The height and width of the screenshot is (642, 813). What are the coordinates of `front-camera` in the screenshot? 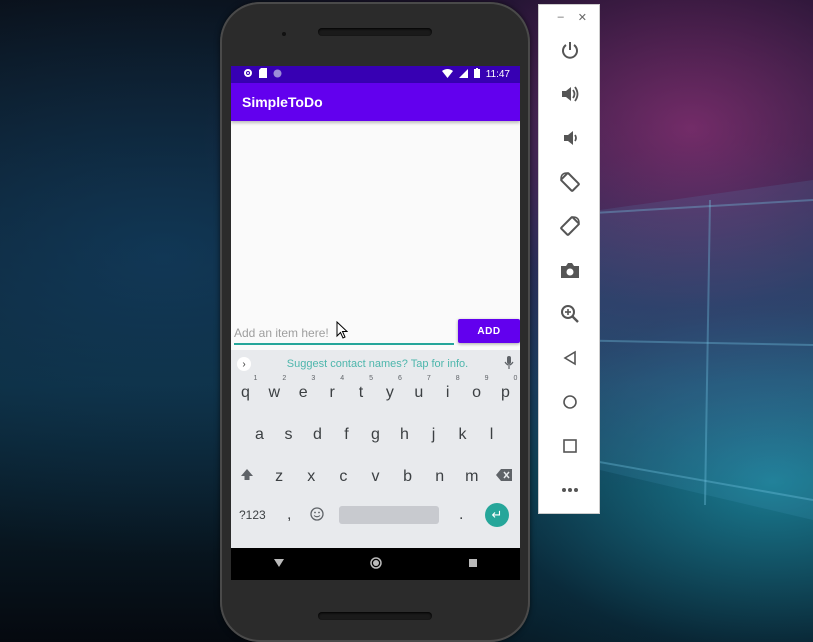 It's located at (284, 34).